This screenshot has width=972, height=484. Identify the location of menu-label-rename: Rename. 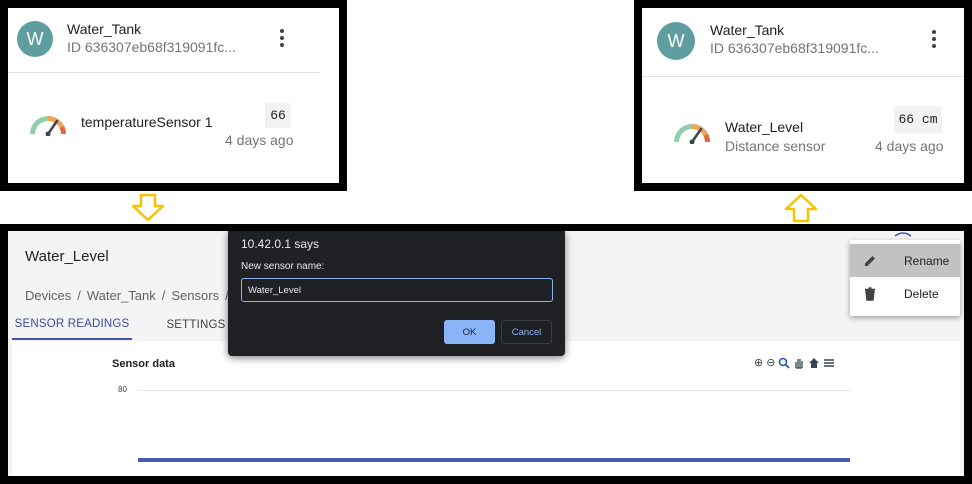
(927, 260).